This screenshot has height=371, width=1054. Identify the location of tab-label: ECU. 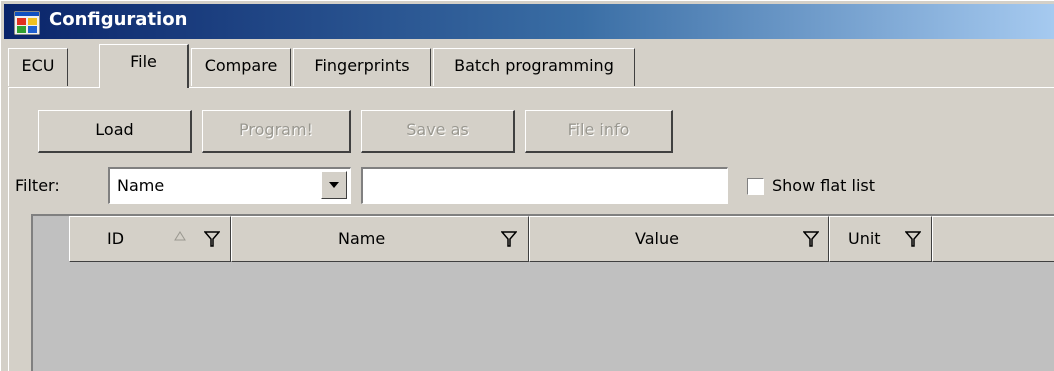
(38, 65).